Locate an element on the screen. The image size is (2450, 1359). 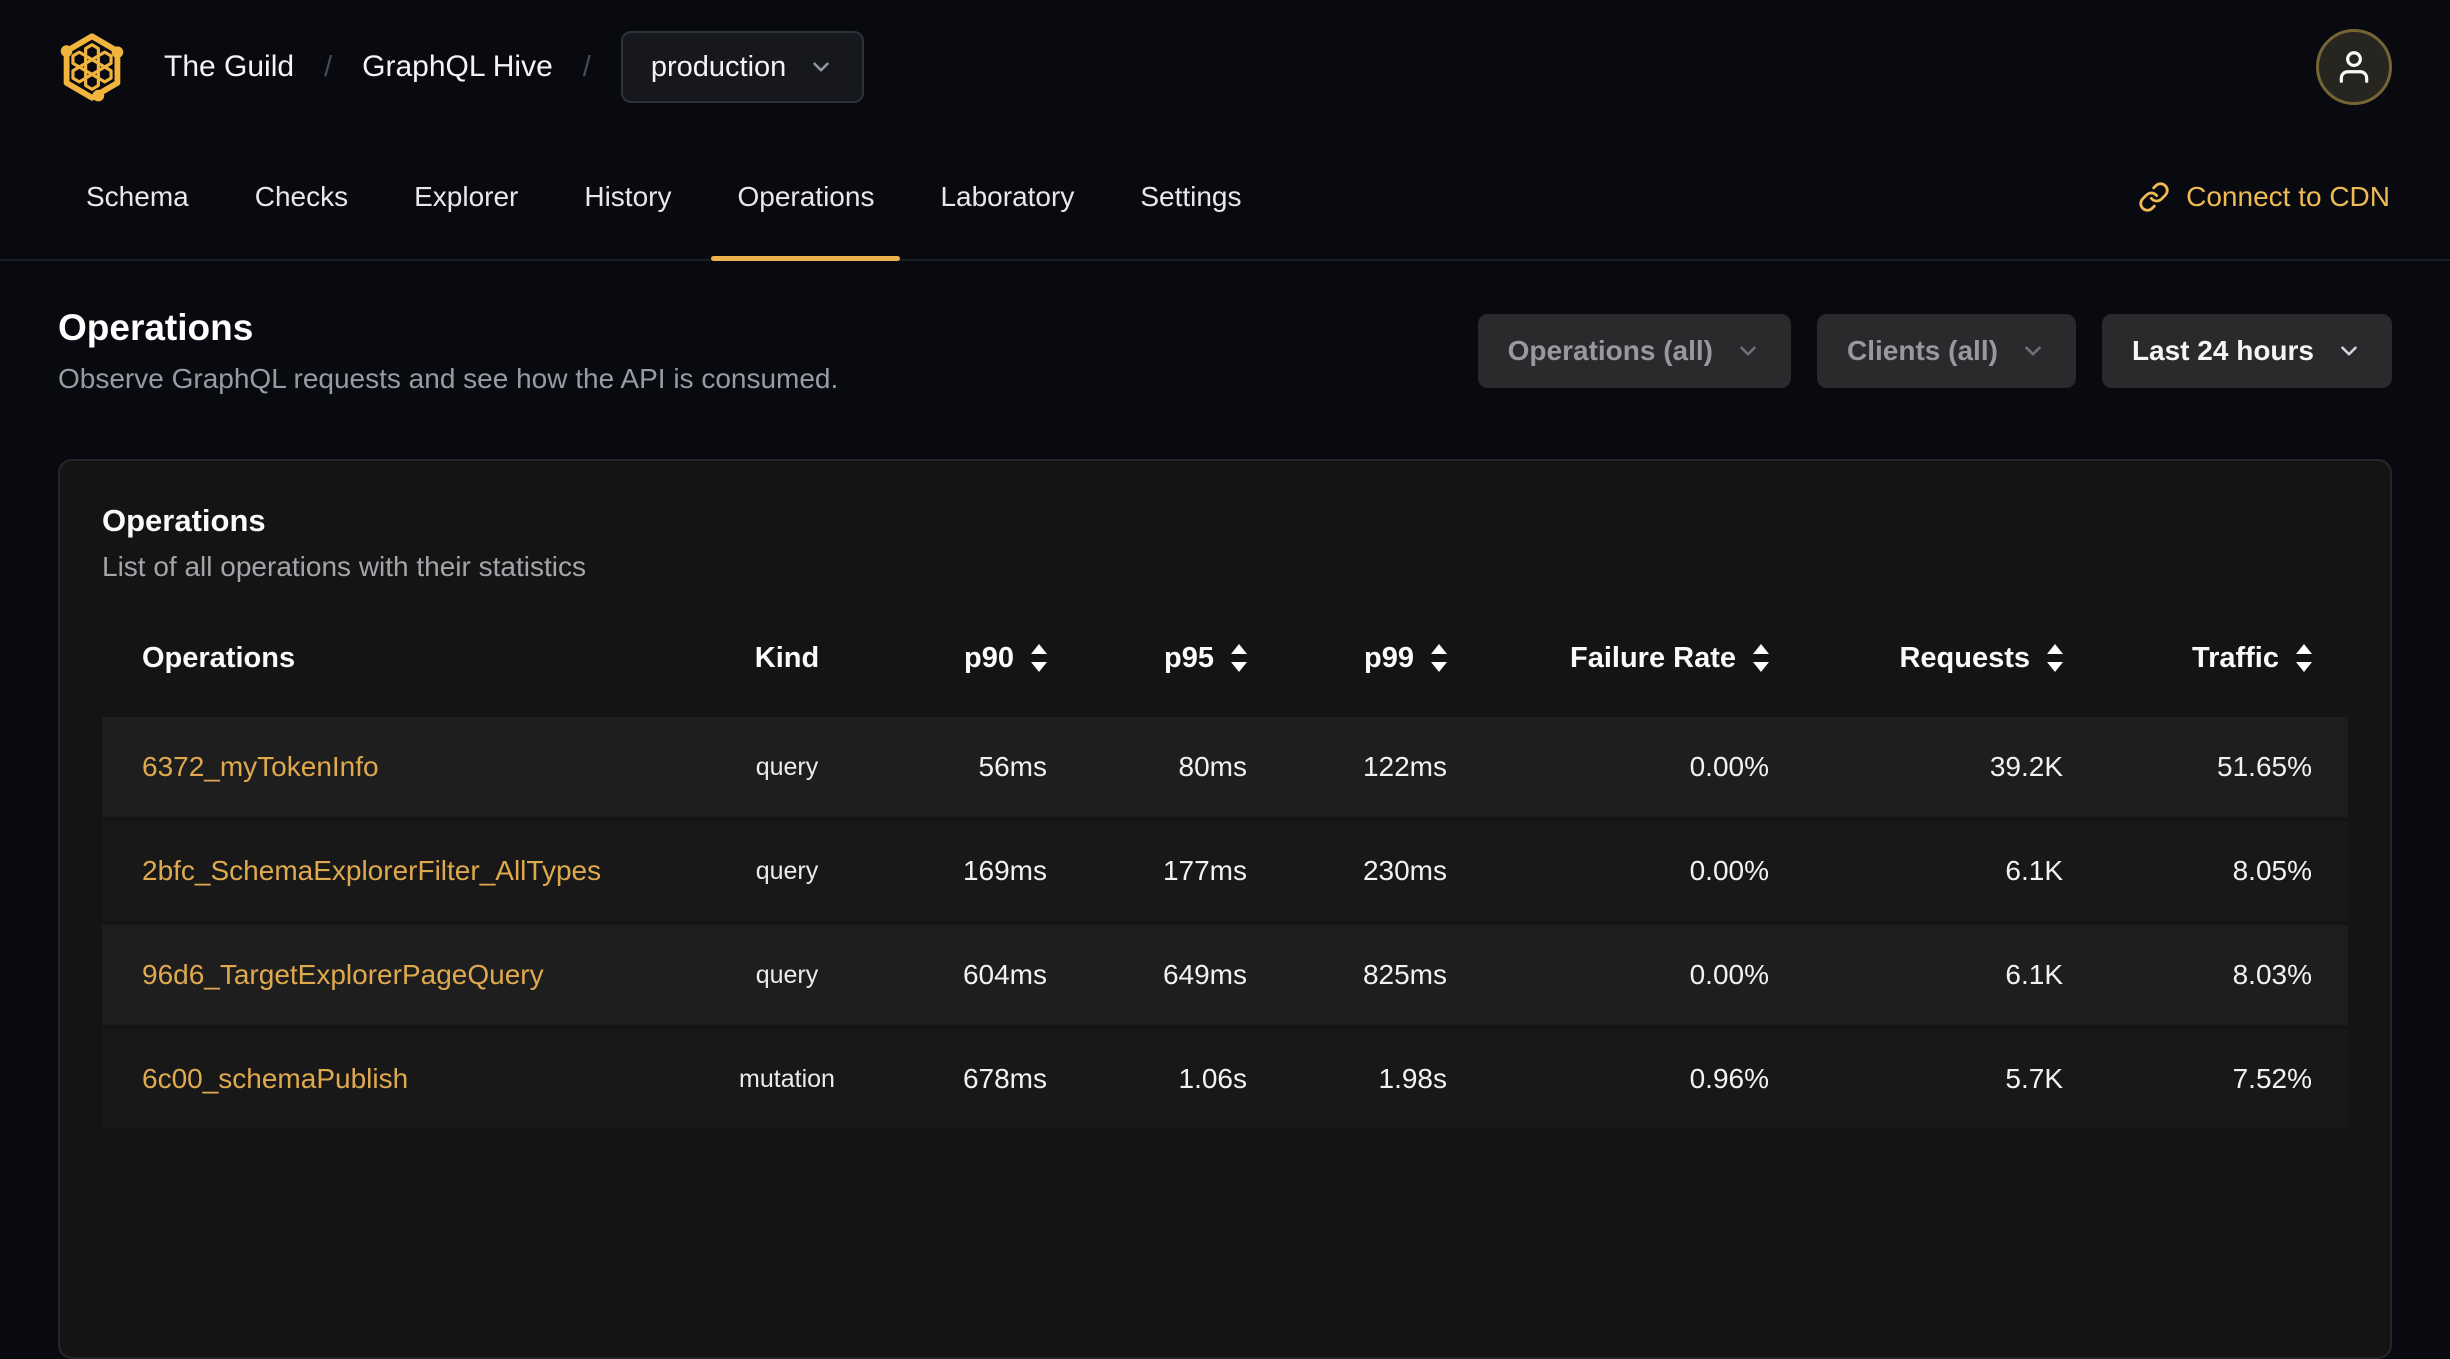
tab-settings: Settings is located at coordinates (1190, 196).